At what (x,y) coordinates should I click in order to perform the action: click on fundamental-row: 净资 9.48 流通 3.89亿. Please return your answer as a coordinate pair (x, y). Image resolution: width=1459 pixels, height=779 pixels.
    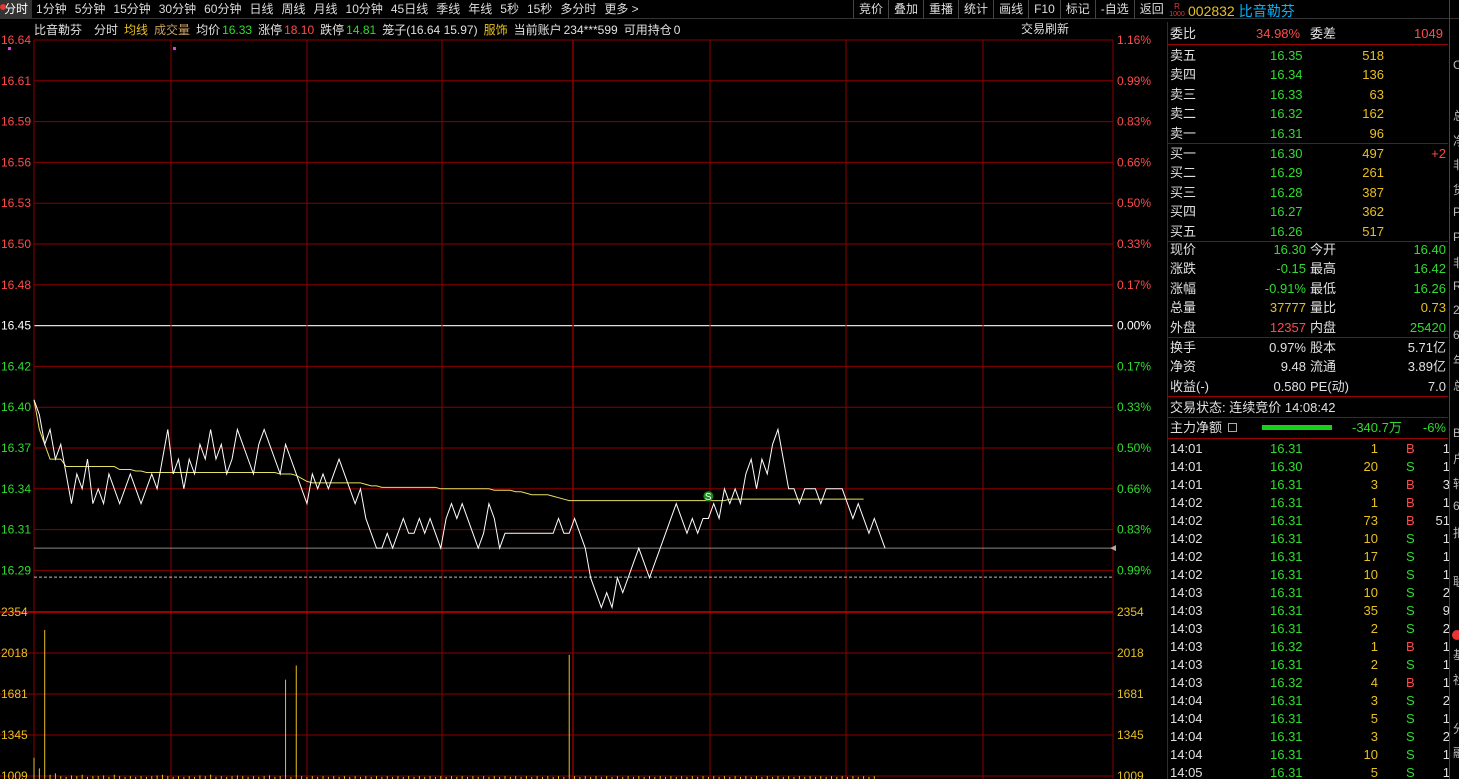
    Looking at the image, I should click on (1308, 366).